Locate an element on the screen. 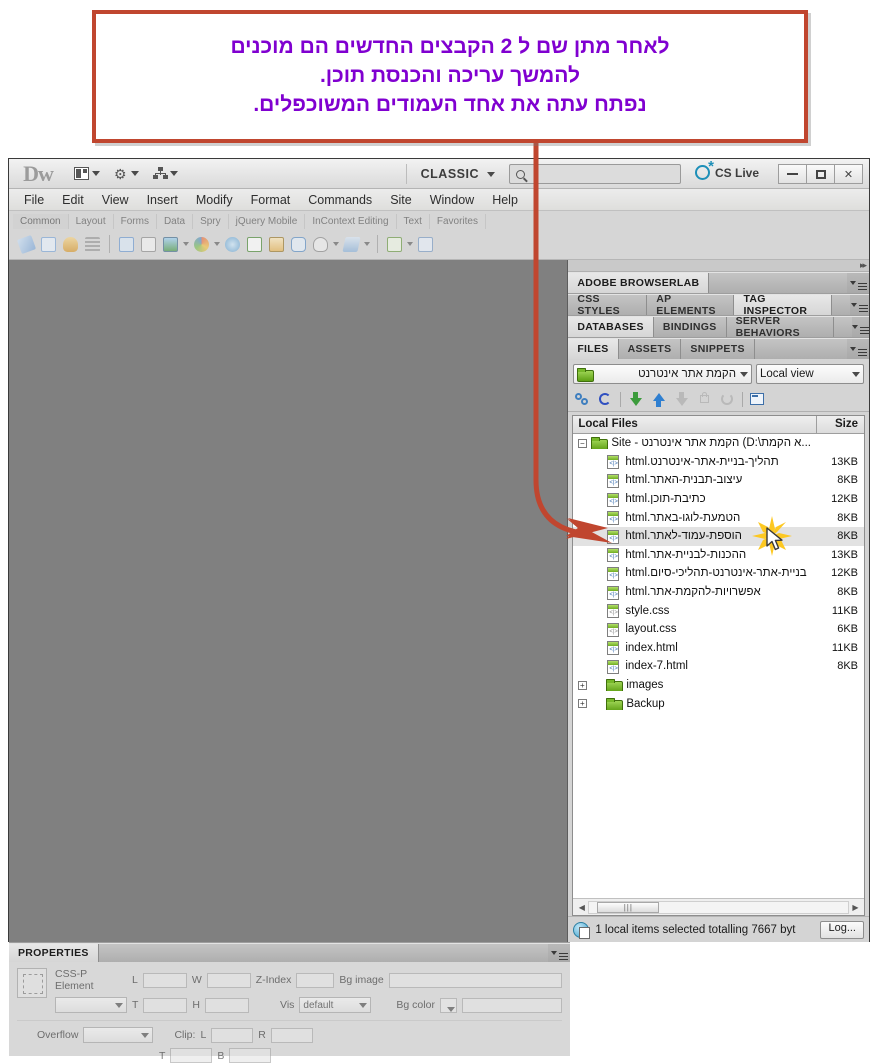 The image size is (878, 1063). tab-files: FILES is located at coordinates (593, 349).